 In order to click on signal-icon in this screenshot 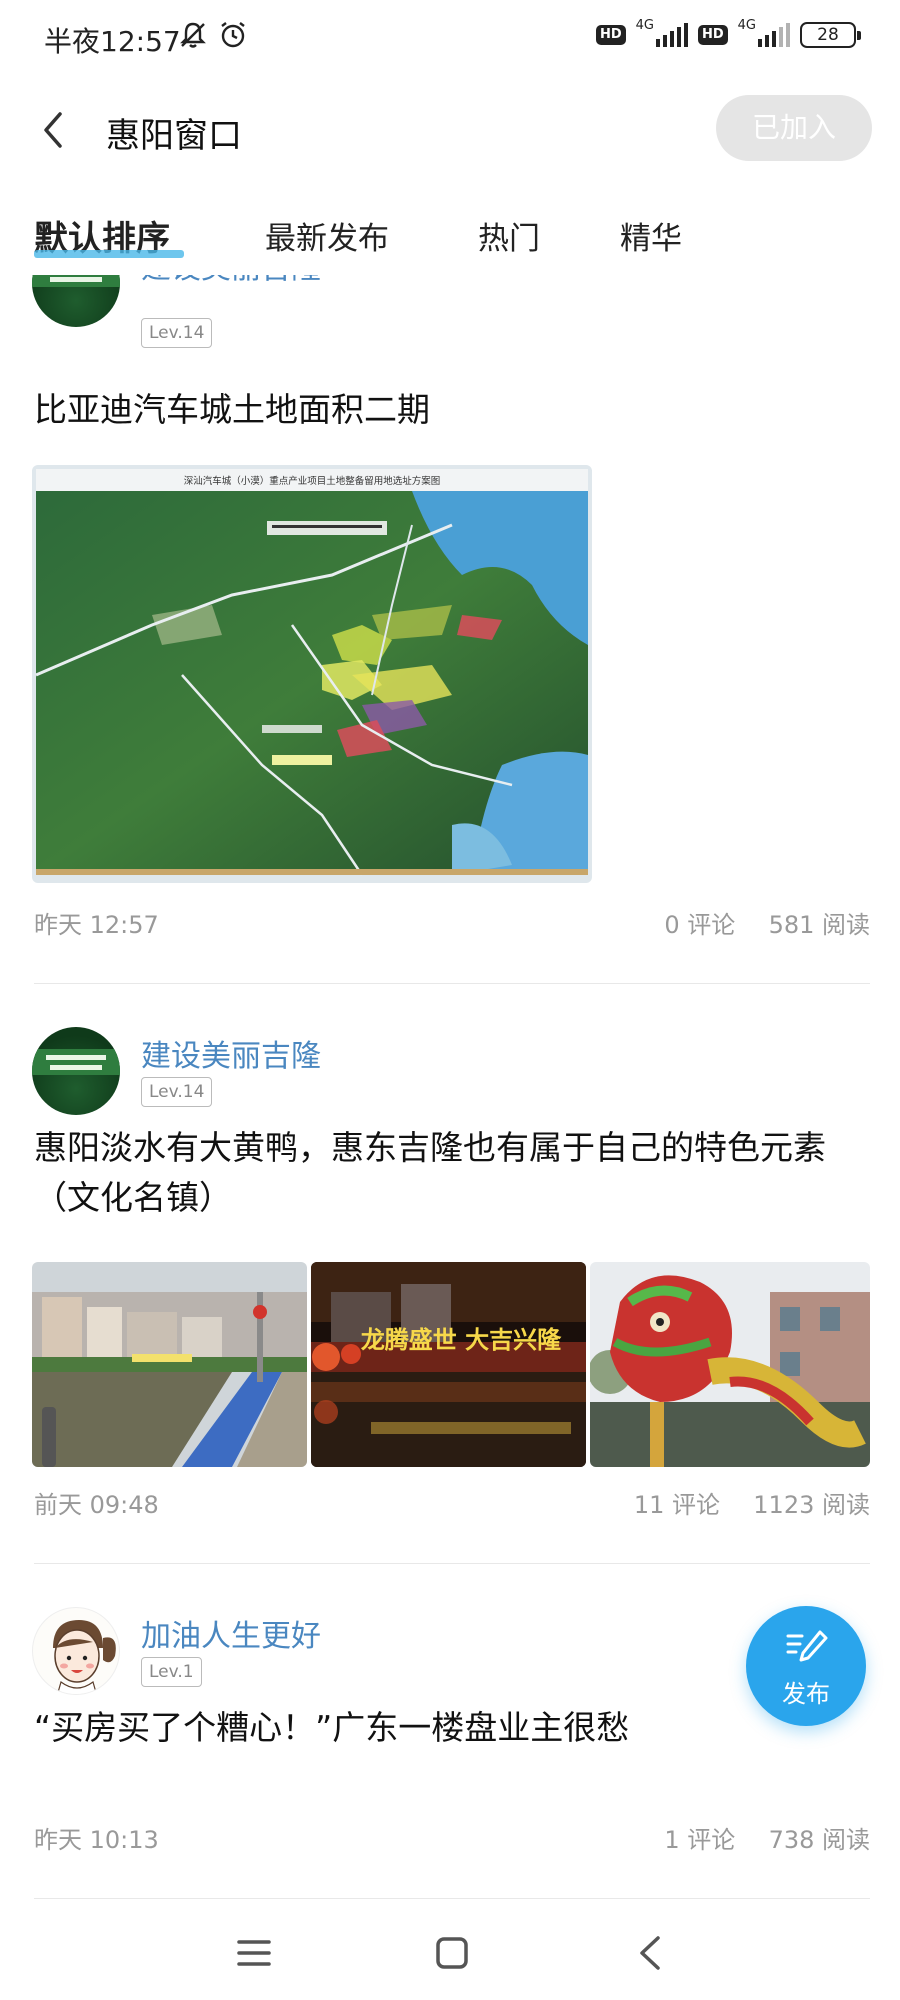, I will do `click(671, 35)`.